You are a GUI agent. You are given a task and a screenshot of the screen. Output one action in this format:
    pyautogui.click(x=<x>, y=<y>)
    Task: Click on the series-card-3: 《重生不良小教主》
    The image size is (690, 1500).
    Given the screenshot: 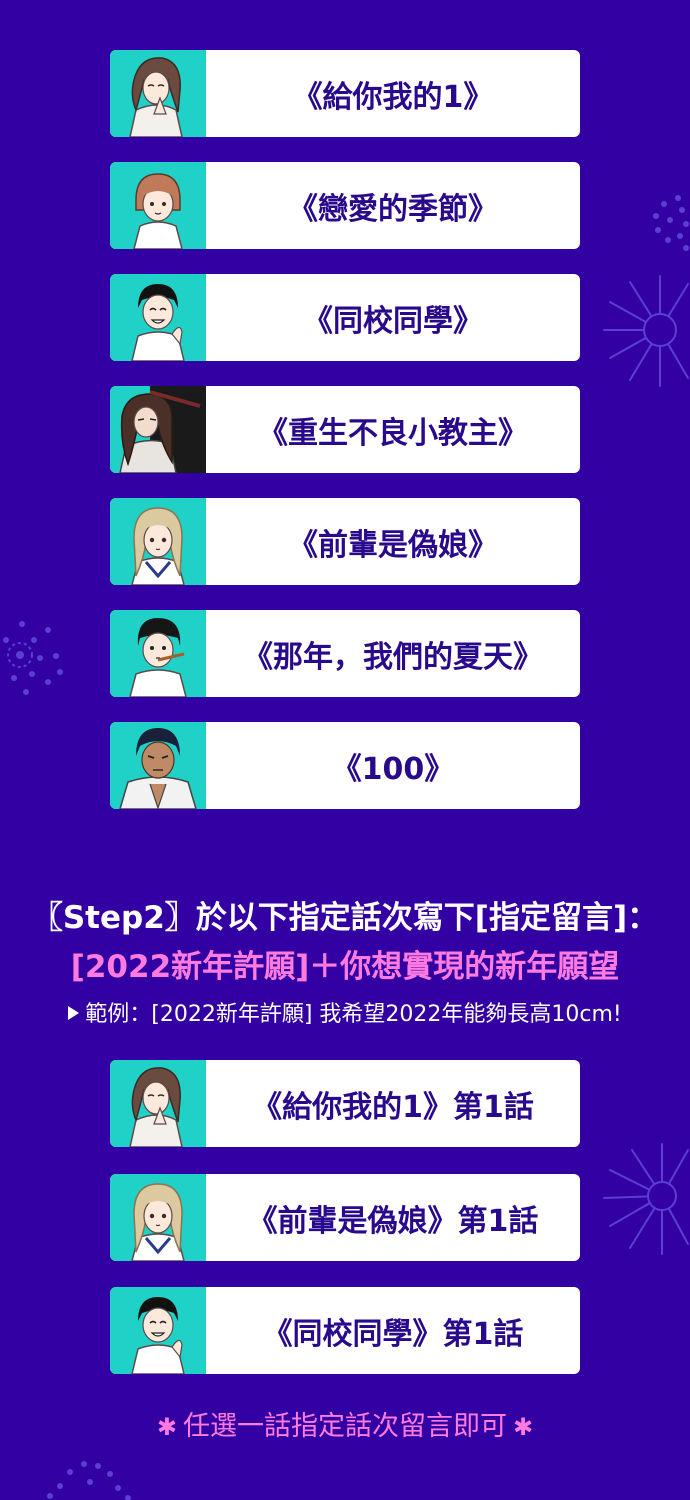 What is the action you would take?
    pyautogui.click(x=345, y=429)
    